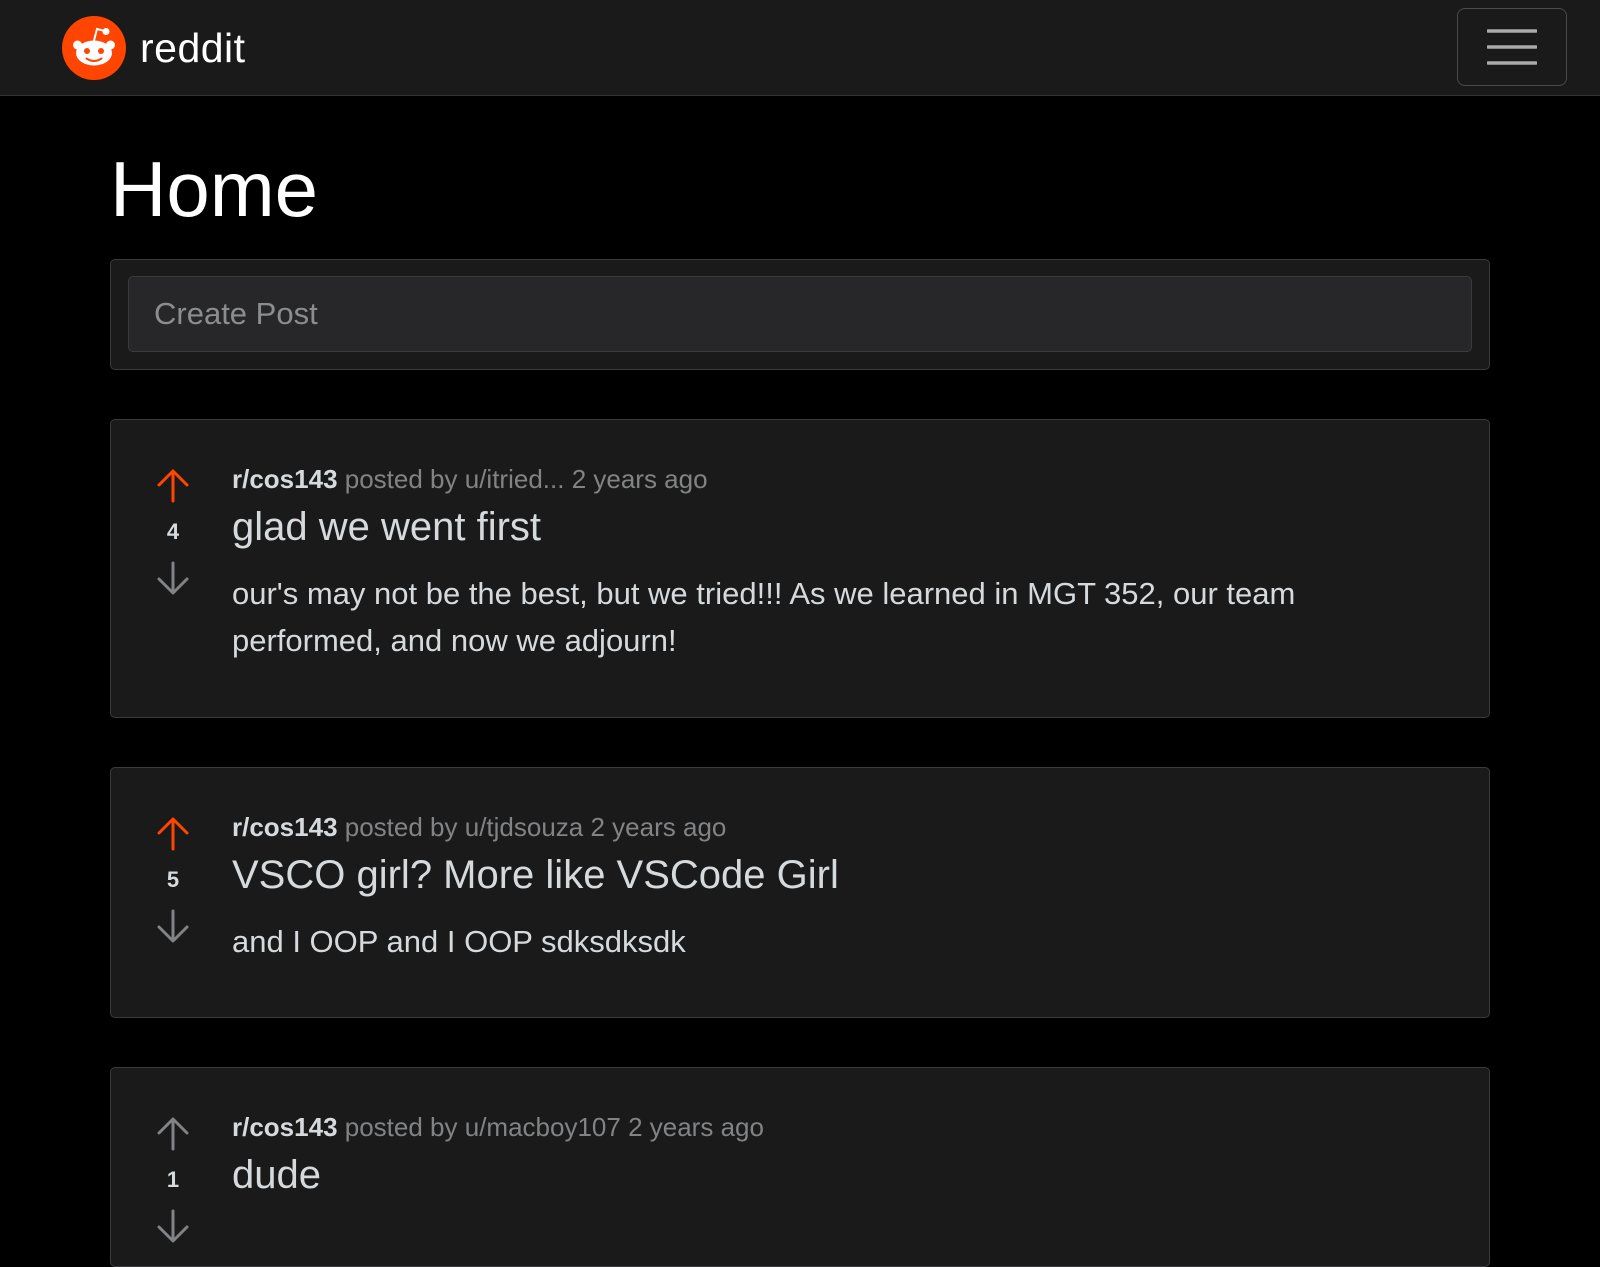  Describe the element at coordinates (800, 48) in the screenshot. I see `top-navbar: reddit` at that location.